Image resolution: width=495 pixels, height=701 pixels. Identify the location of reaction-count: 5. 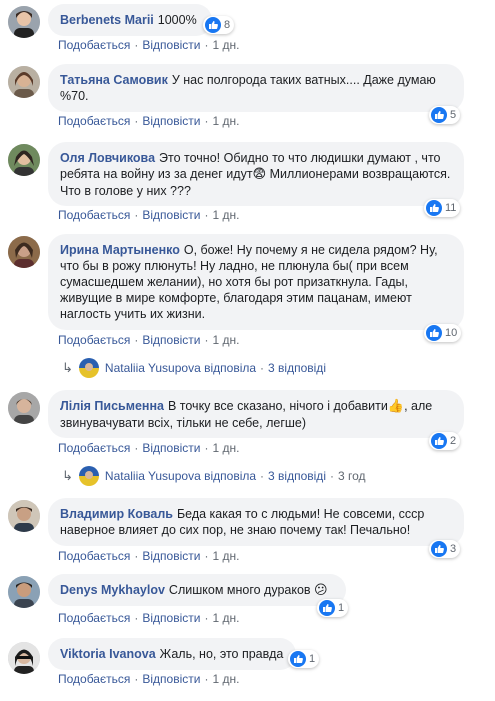
(445, 115).